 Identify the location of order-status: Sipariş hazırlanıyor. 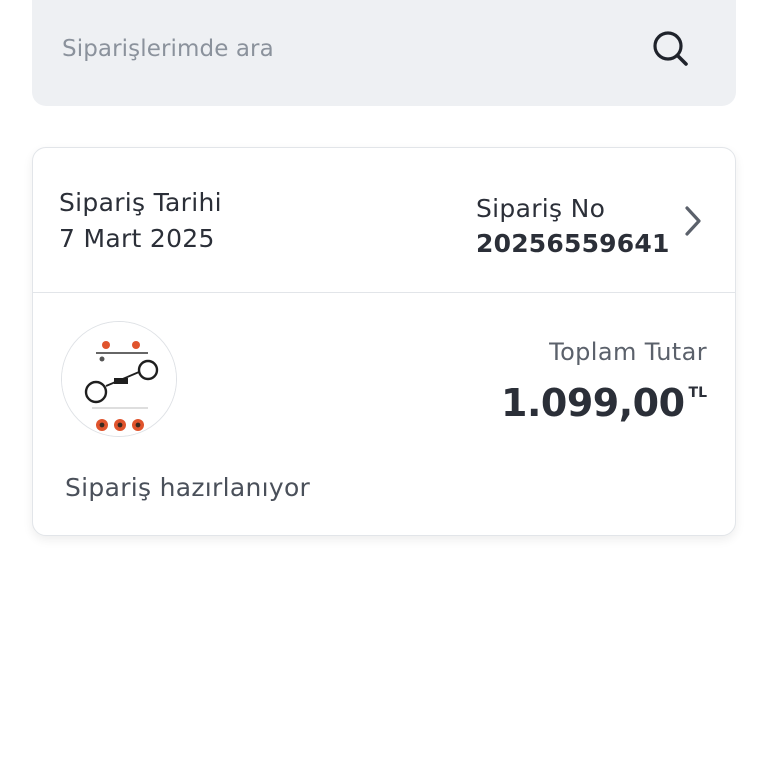
(188, 487).